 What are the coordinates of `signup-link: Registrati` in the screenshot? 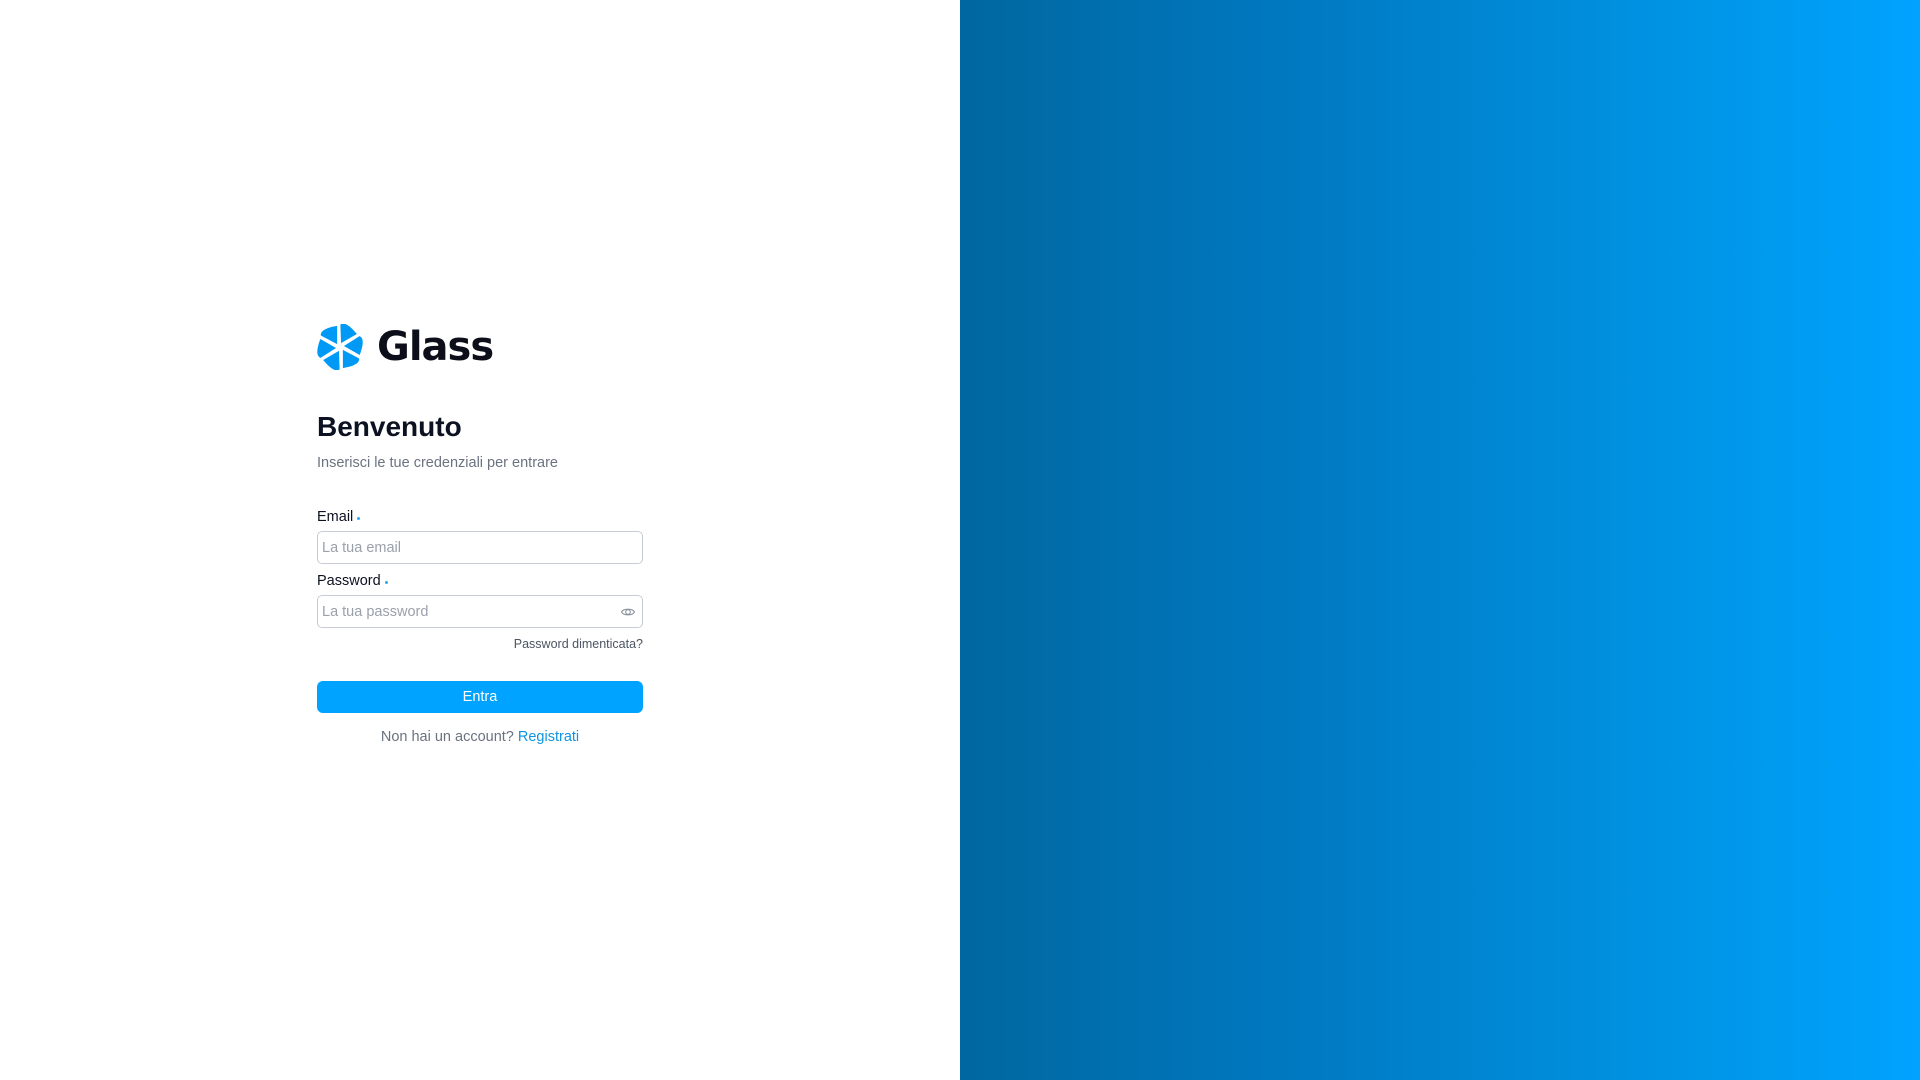 It's located at (548, 737).